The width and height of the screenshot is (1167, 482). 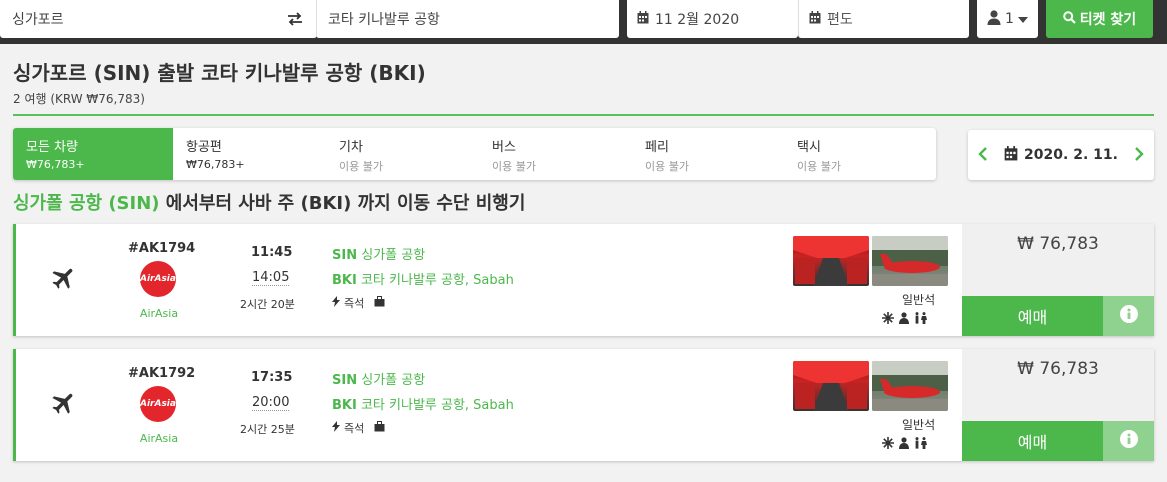 What do you see at coordinates (708, 154) in the screenshot?
I see `tab-ferry: 페리 이용 불가` at bounding box center [708, 154].